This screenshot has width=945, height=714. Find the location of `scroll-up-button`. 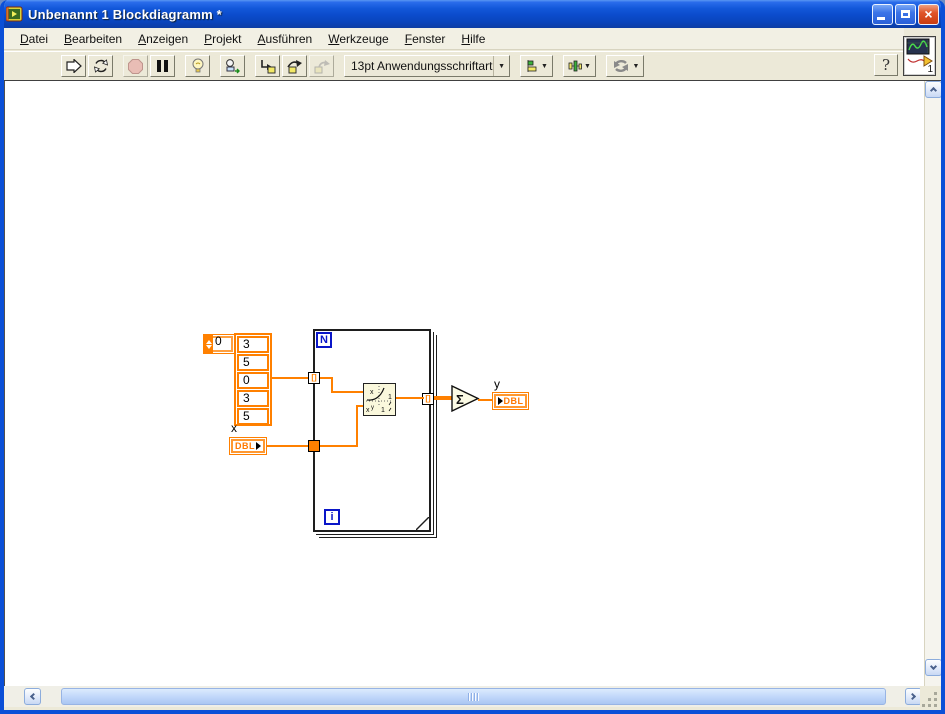

scroll-up-button is located at coordinates (933, 89).